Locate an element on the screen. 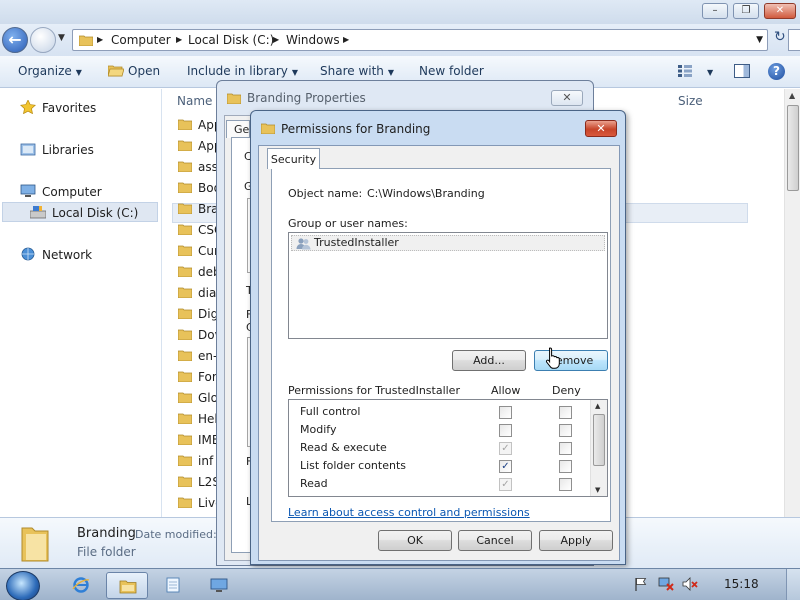 The width and height of the screenshot is (800, 600). file-name: Glo is located at coordinates (208, 398).